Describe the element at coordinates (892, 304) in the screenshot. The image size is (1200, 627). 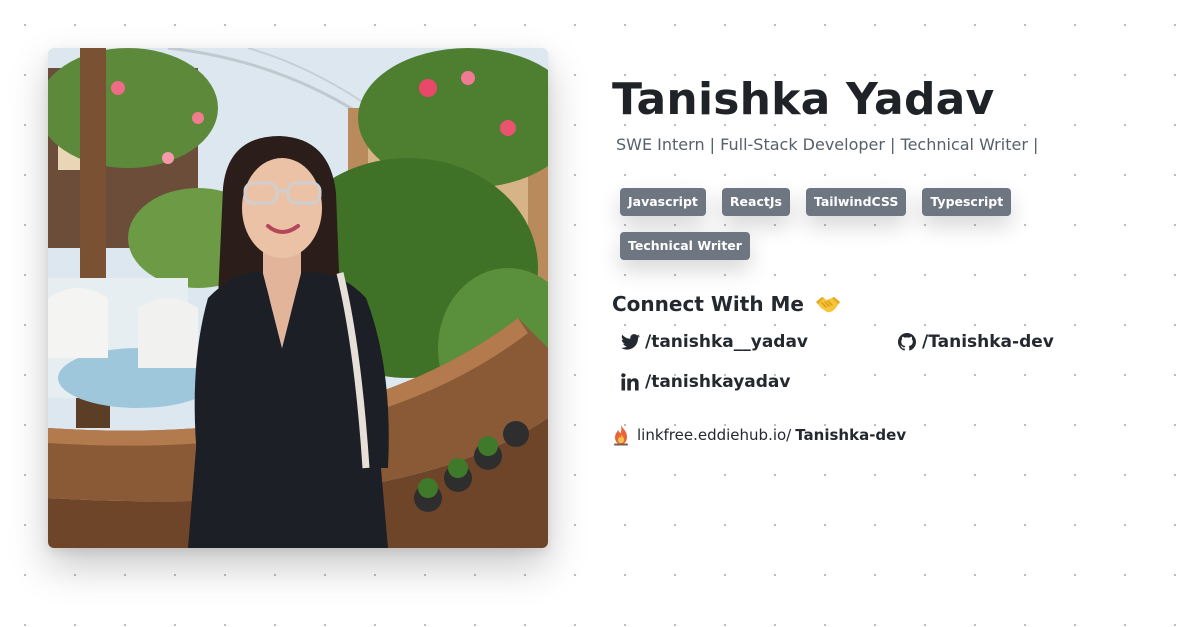
I see `connect-heading: Connect With Me` at that location.